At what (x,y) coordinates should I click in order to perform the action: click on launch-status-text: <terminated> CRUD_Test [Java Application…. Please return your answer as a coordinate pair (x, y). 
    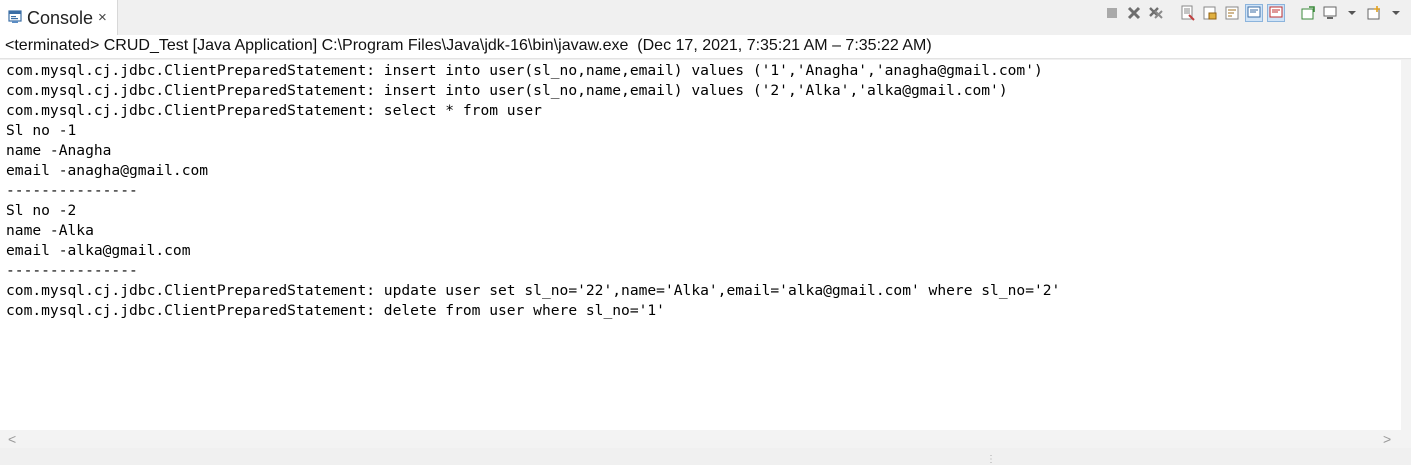
    Looking at the image, I should click on (468, 45).